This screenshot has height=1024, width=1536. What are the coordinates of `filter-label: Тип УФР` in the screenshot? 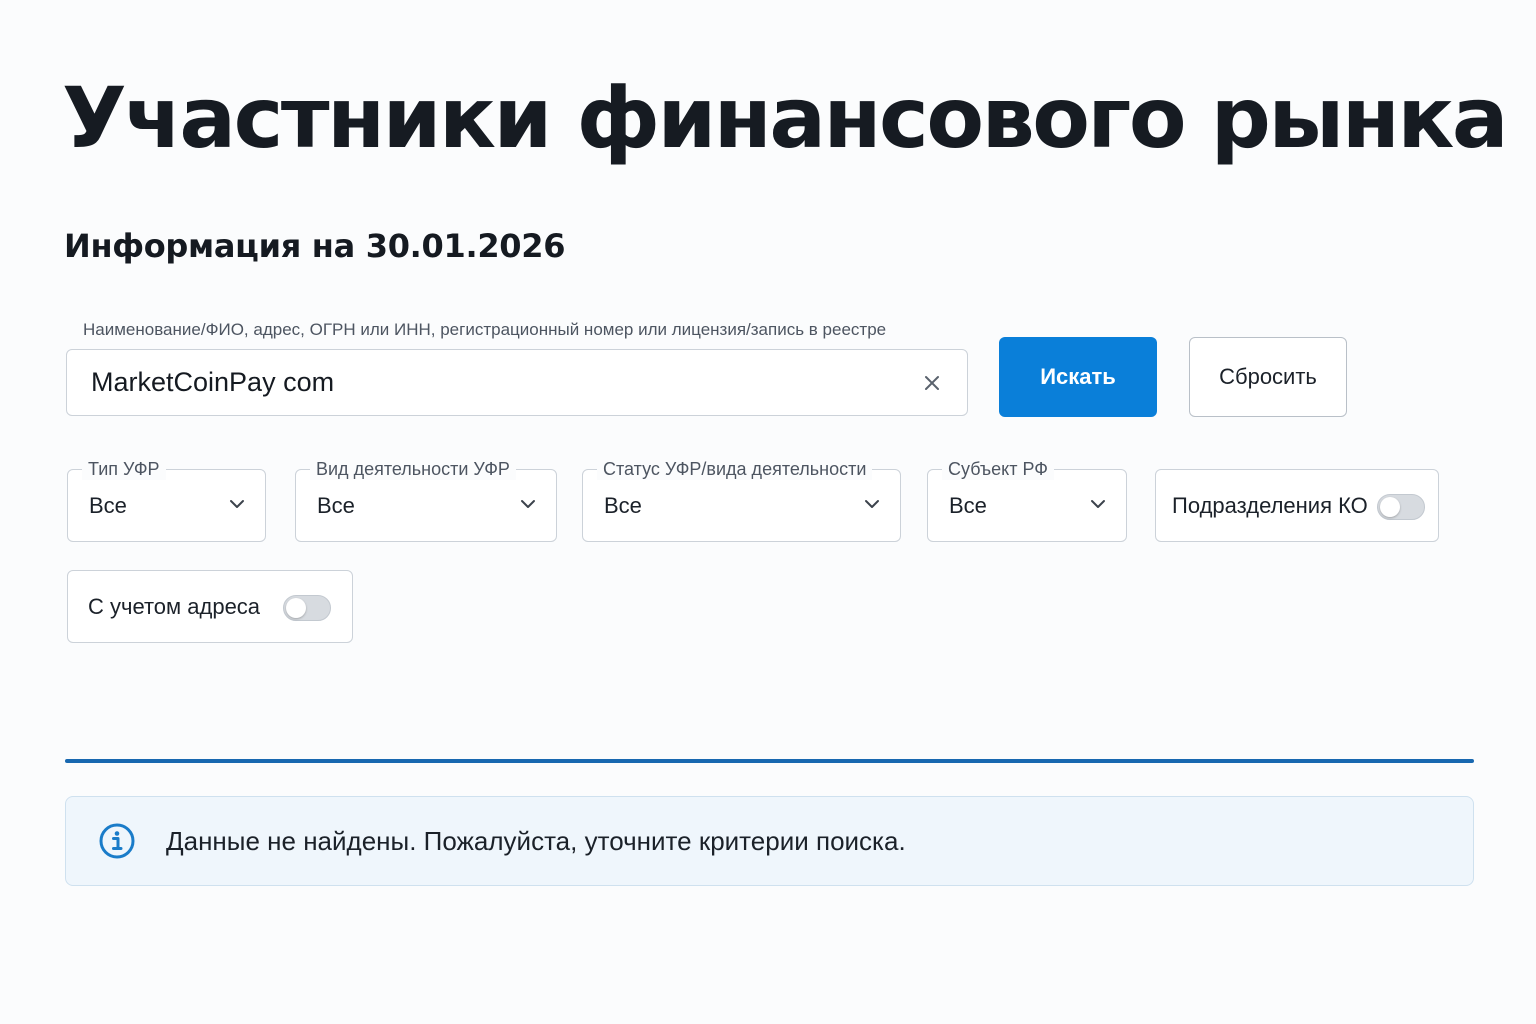 It's located at (124, 469).